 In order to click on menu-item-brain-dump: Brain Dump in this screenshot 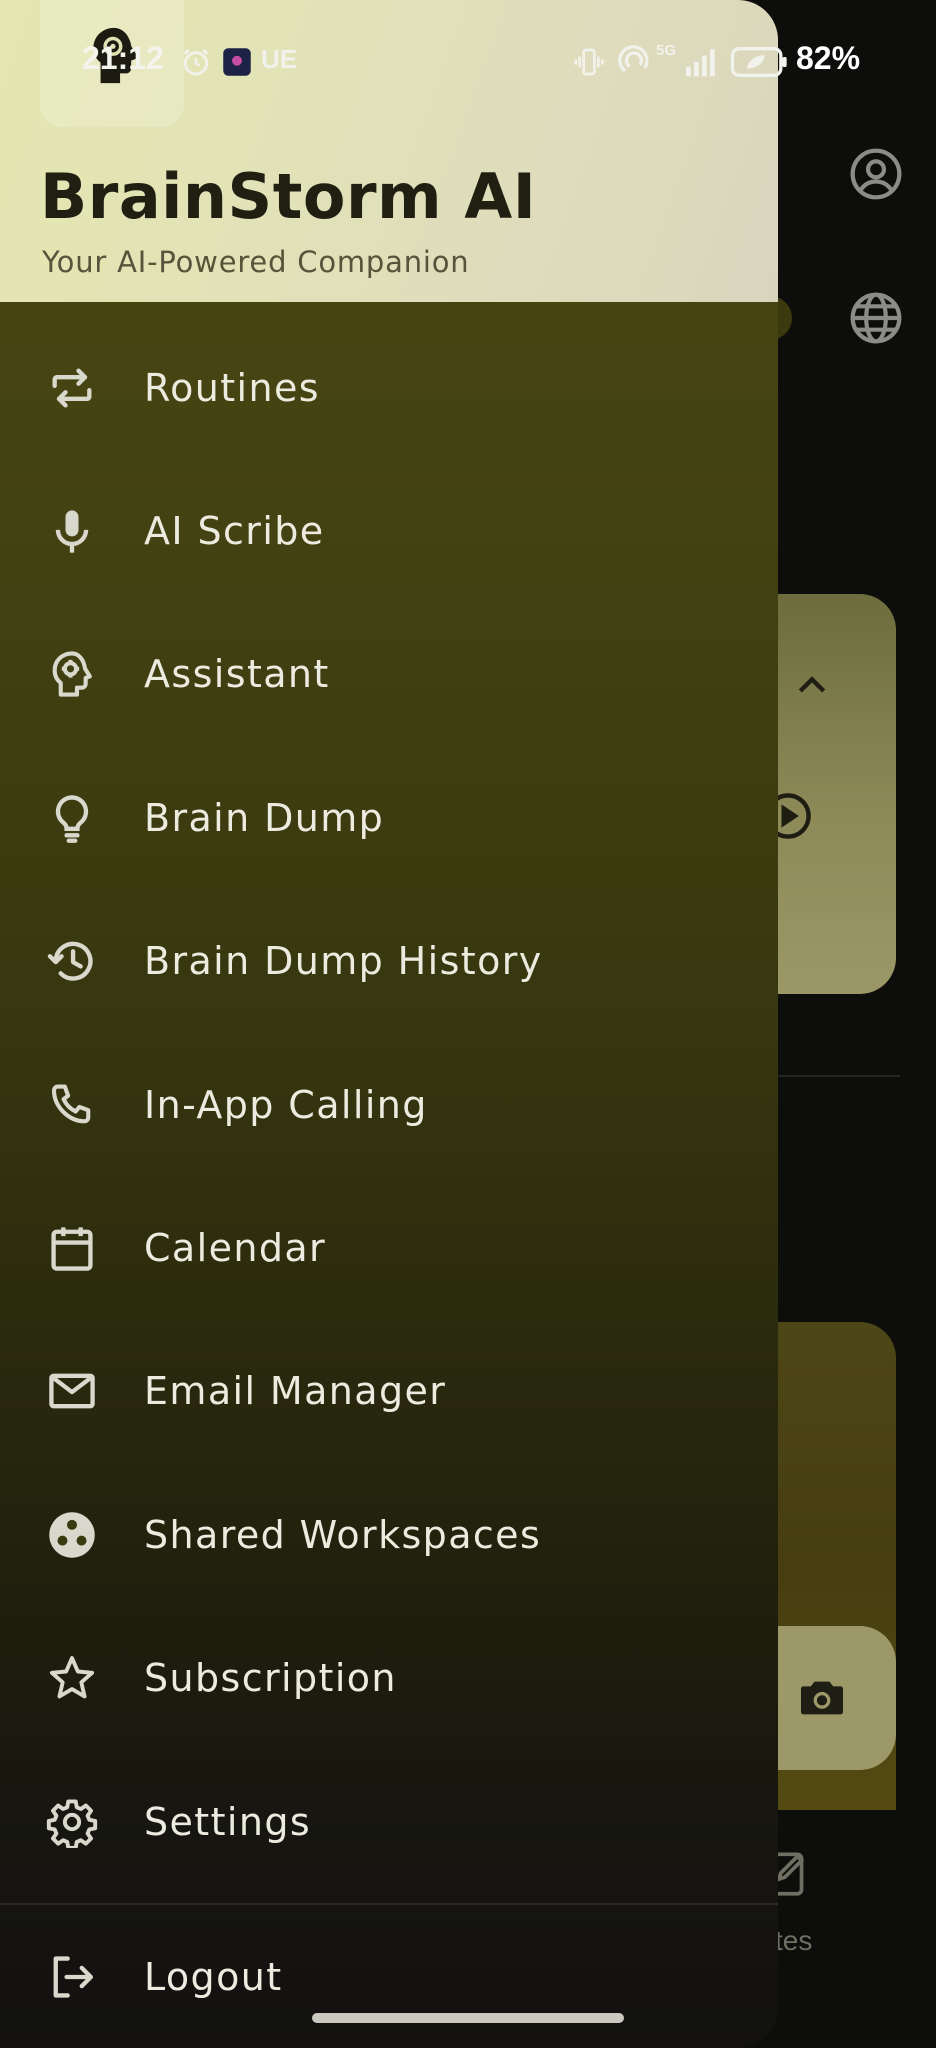, I will do `click(389, 817)`.